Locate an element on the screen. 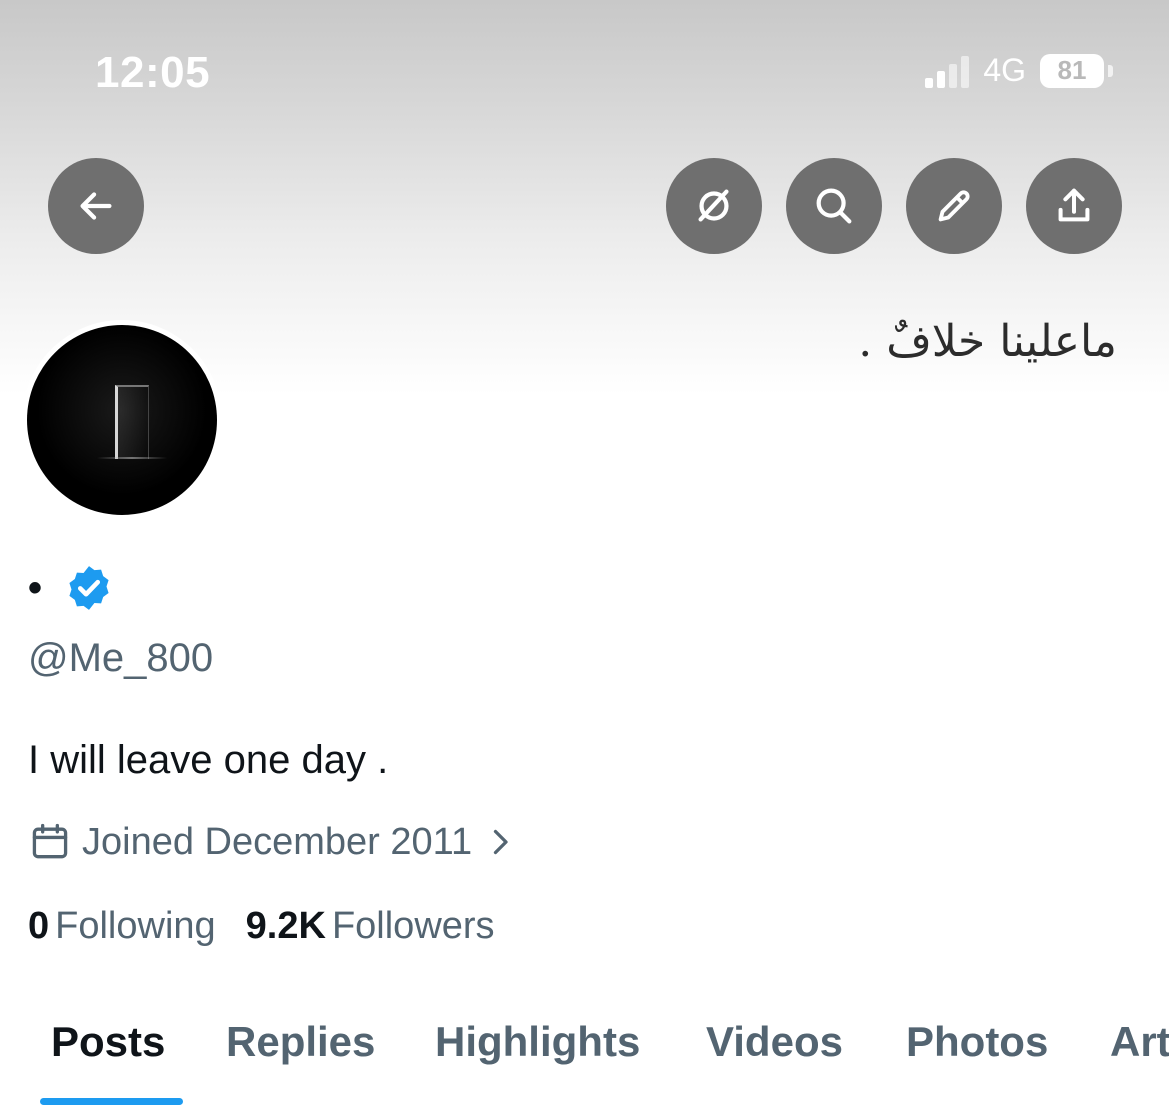 Image resolution: width=1169 pixels, height=1105 pixels. follow-stats: 0 Following 9.2K Followers is located at coordinates (261, 926).